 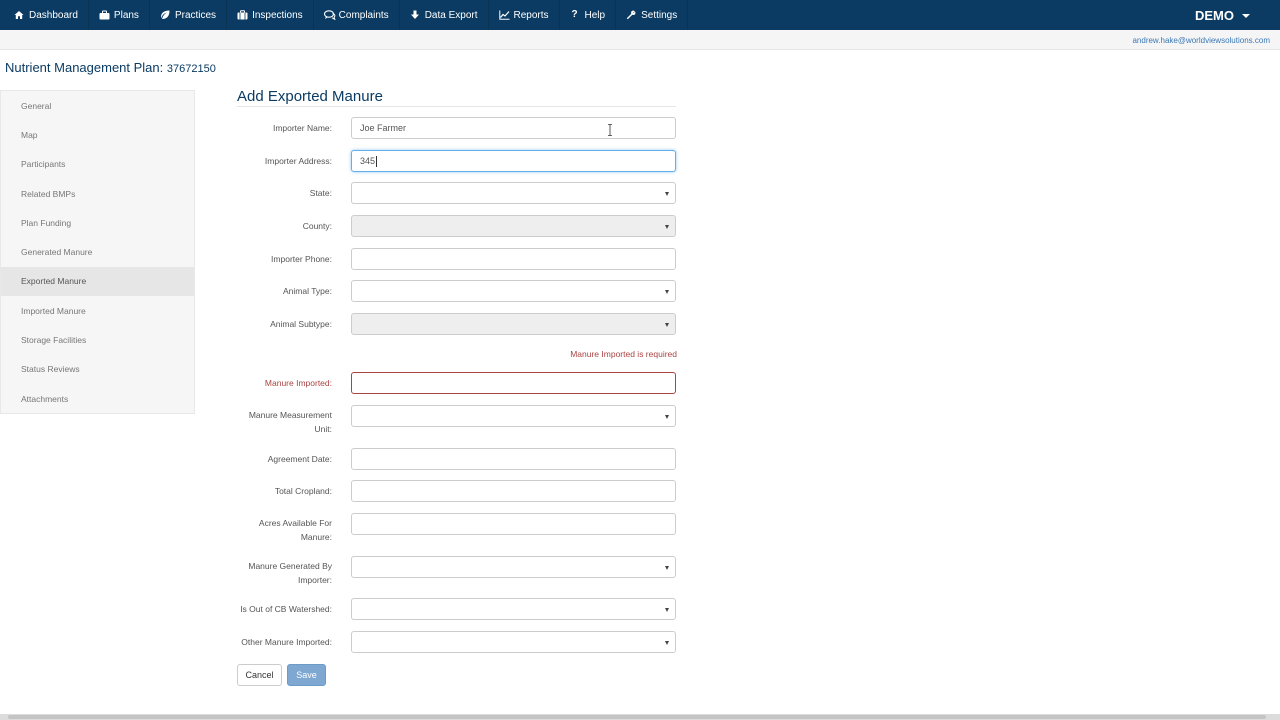 I want to click on user-bar: andrew.hake@worldviewsolutions.com, so click(x=640, y=40).